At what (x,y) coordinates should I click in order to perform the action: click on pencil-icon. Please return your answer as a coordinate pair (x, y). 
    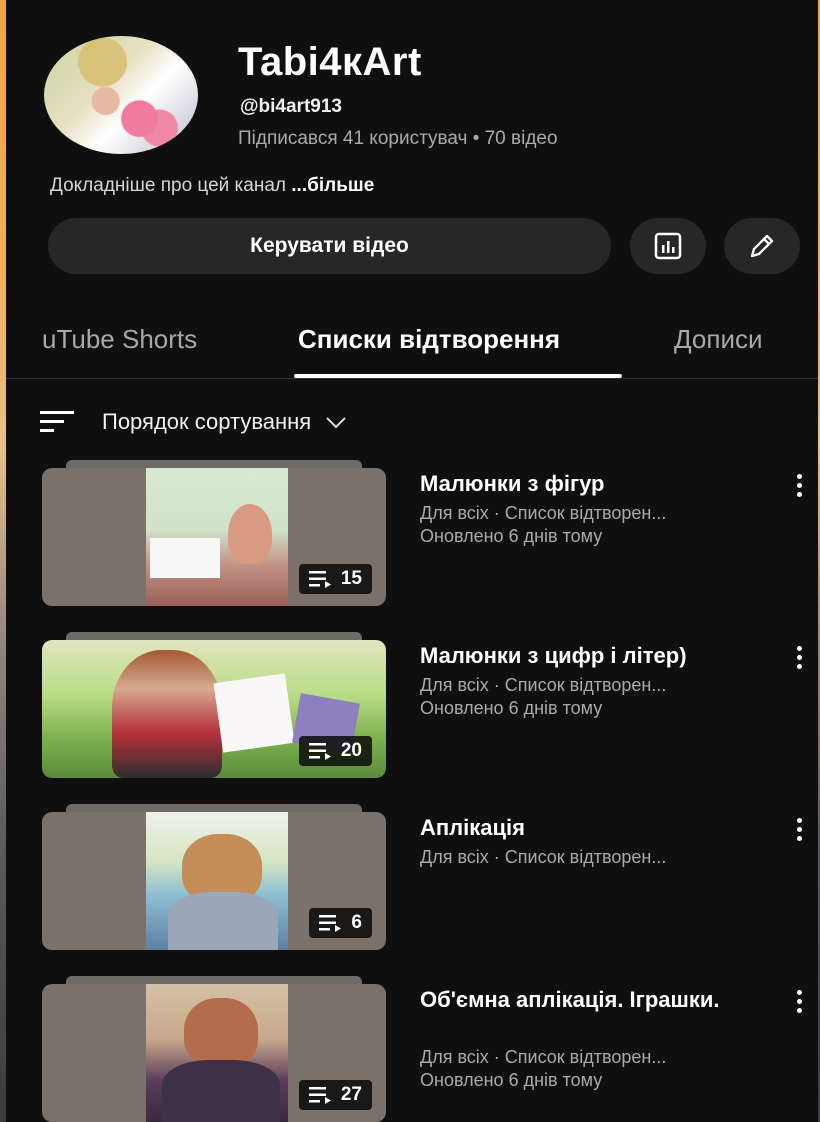
    Looking at the image, I should click on (762, 246).